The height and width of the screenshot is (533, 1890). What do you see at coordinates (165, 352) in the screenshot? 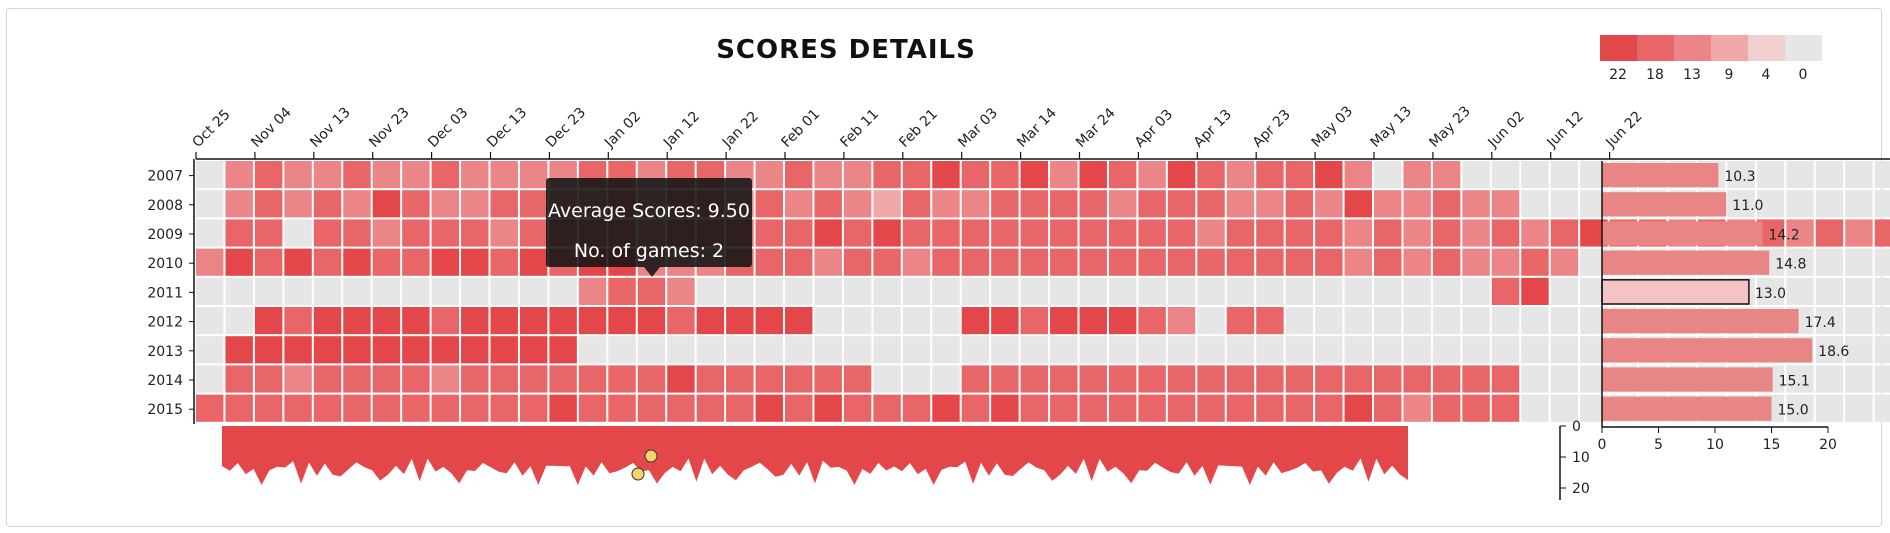
I see `season-label: 2013` at bounding box center [165, 352].